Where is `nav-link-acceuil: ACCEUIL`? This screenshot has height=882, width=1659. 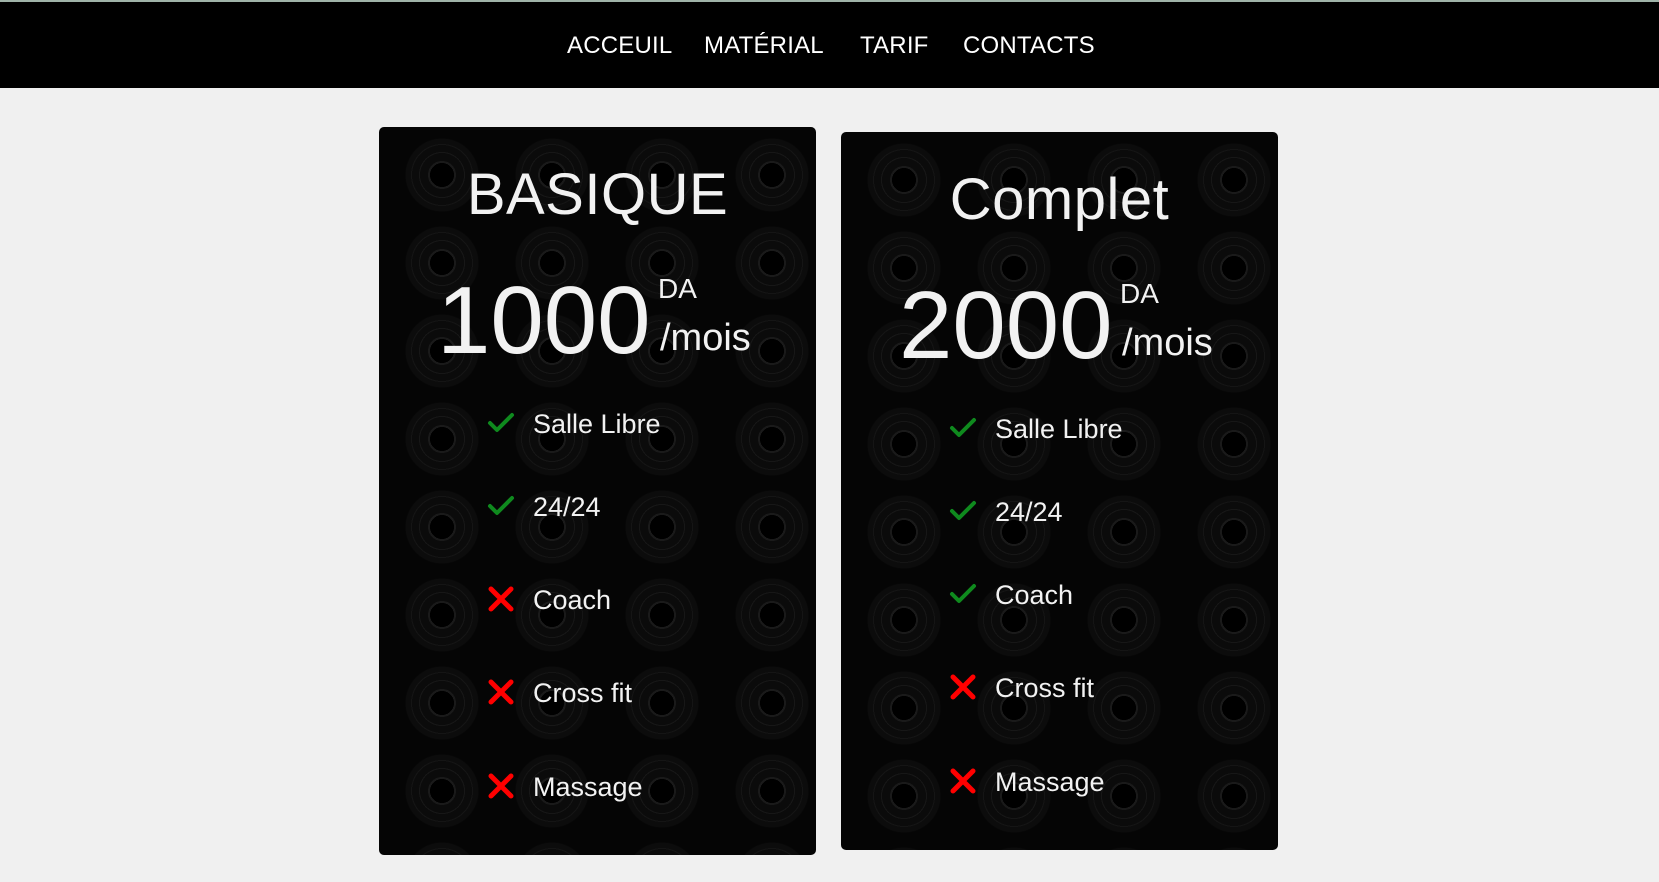
nav-link-acceuil: ACCEUIL is located at coordinates (619, 46).